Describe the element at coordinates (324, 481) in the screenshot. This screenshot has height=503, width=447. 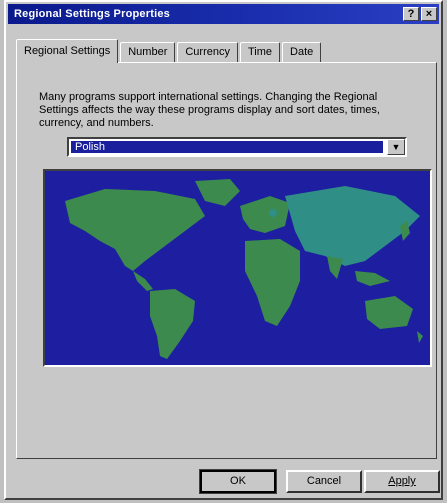
I see `cancel-button: Cancel` at that location.